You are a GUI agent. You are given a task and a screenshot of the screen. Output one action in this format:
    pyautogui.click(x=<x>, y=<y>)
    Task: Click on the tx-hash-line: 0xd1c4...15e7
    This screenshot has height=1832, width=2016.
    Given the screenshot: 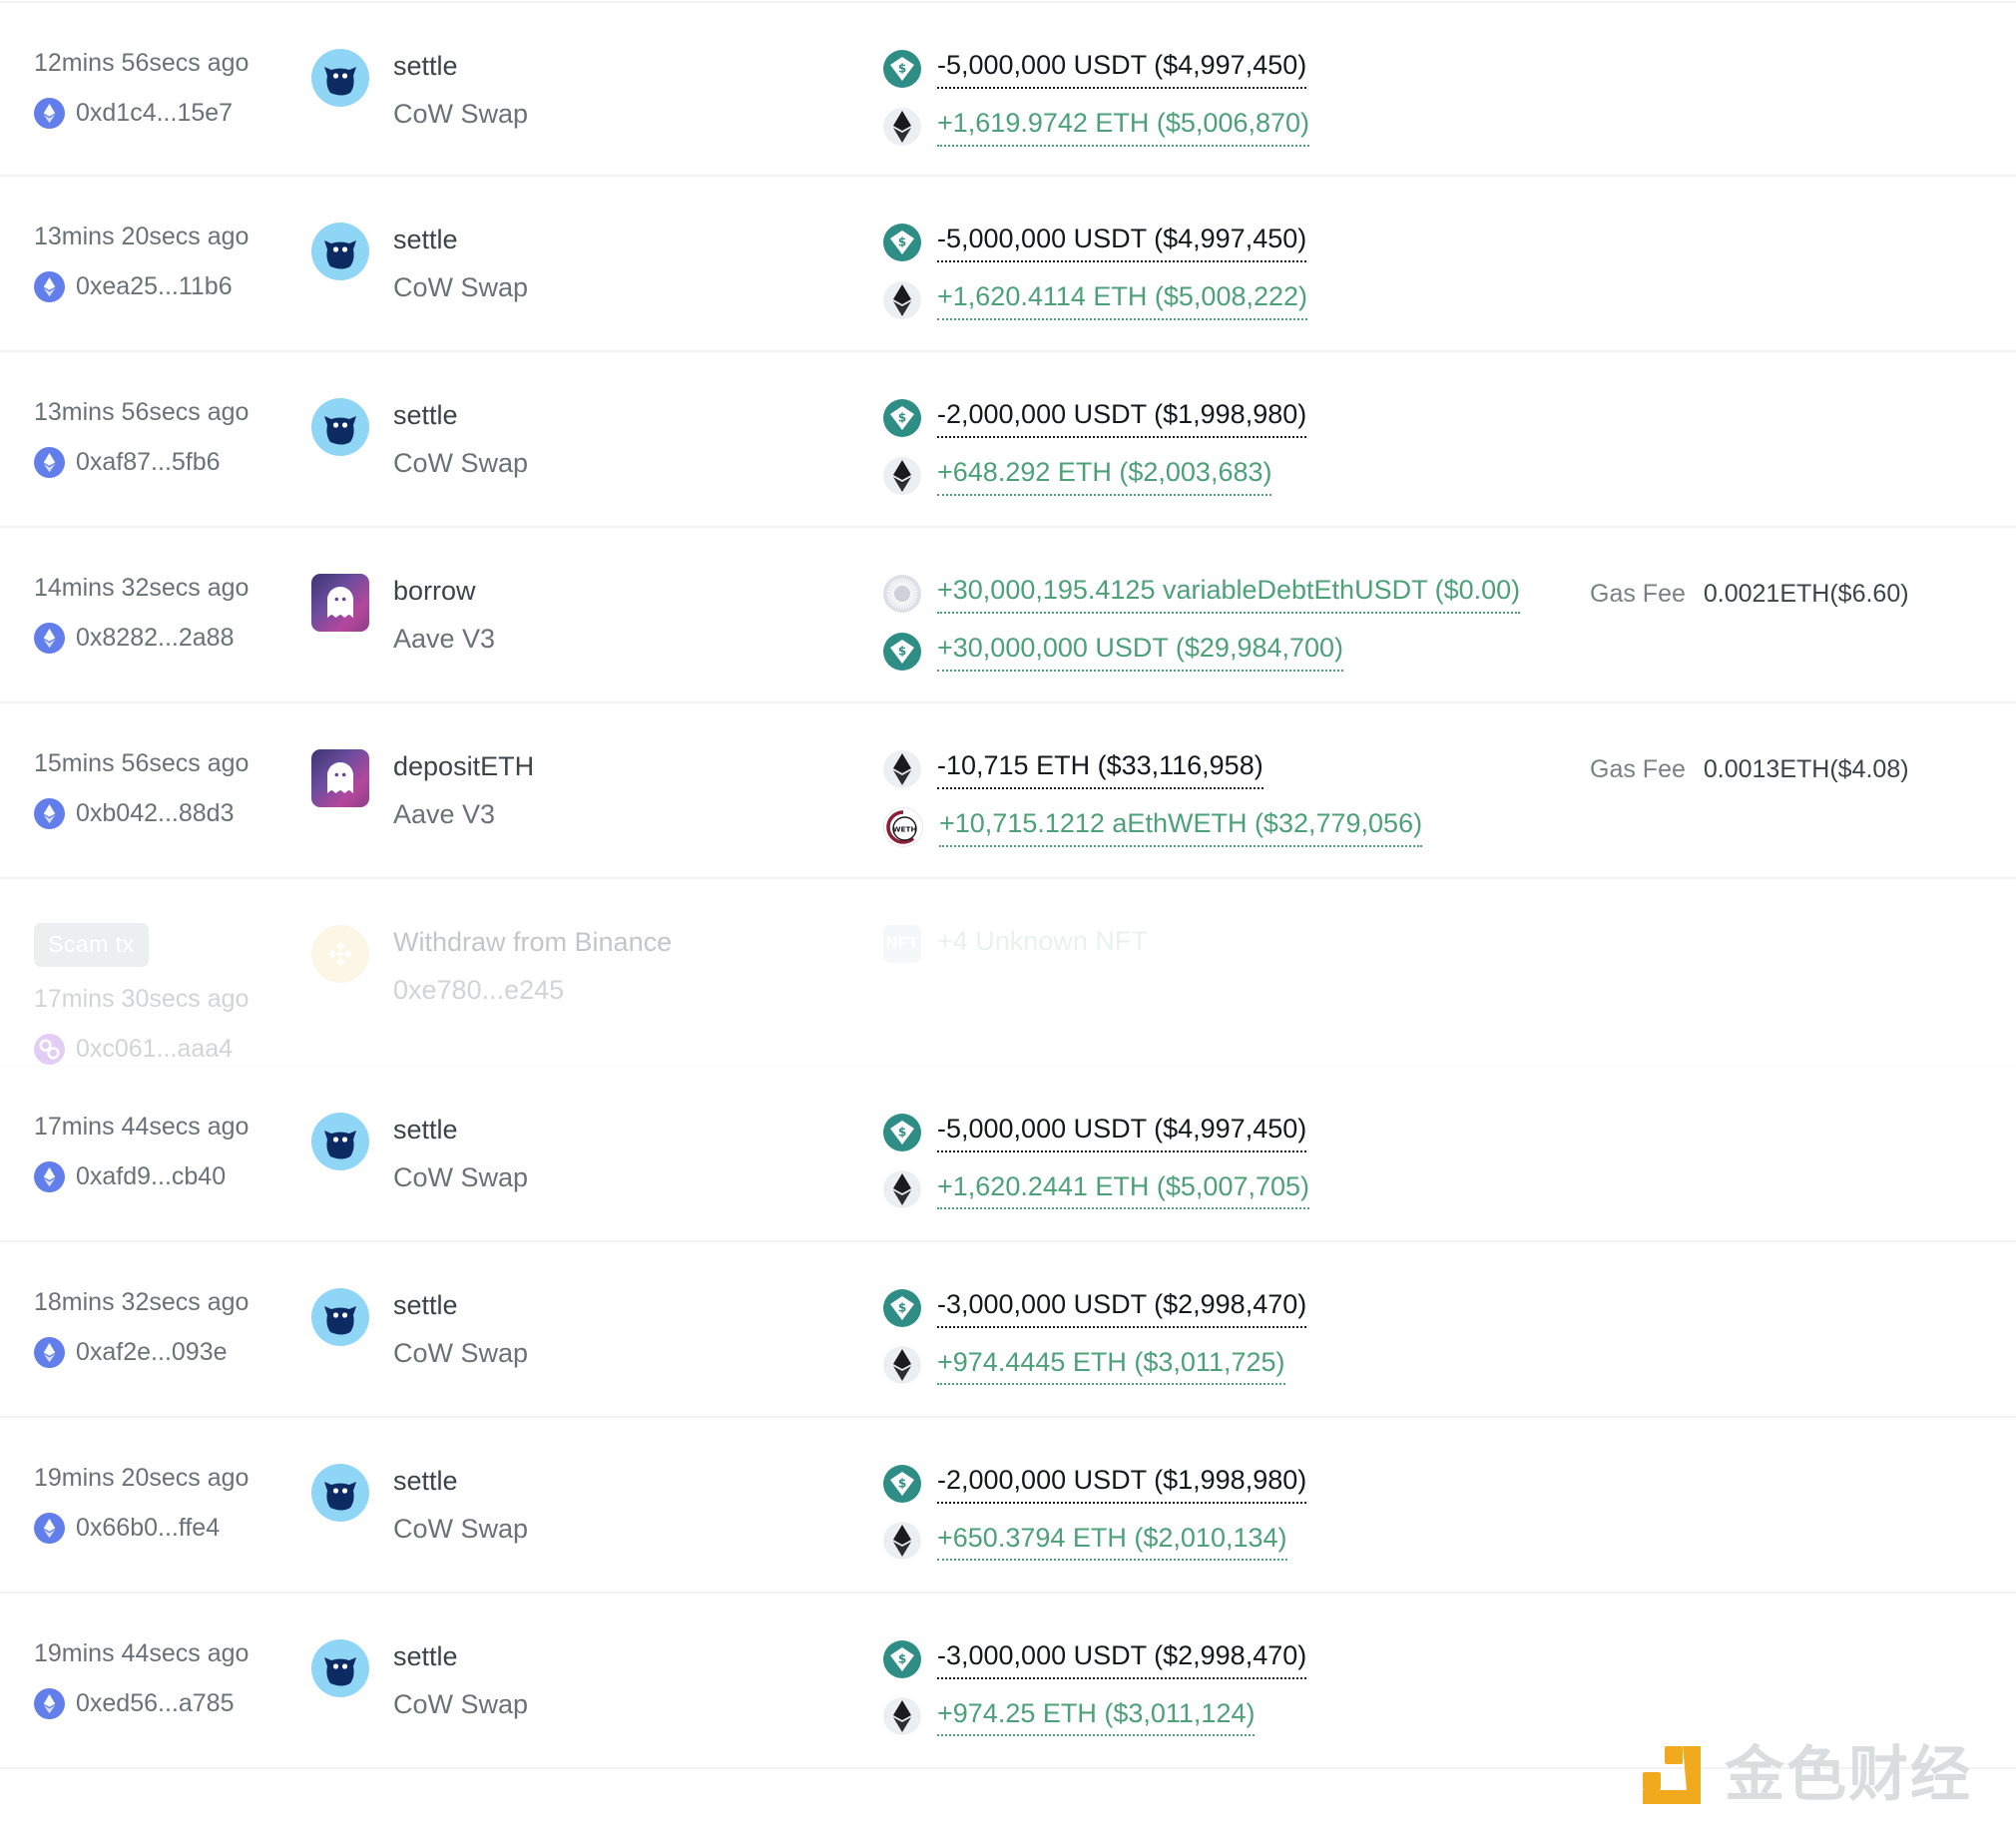 What is the action you would take?
    pyautogui.click(x=166, y=113)
    